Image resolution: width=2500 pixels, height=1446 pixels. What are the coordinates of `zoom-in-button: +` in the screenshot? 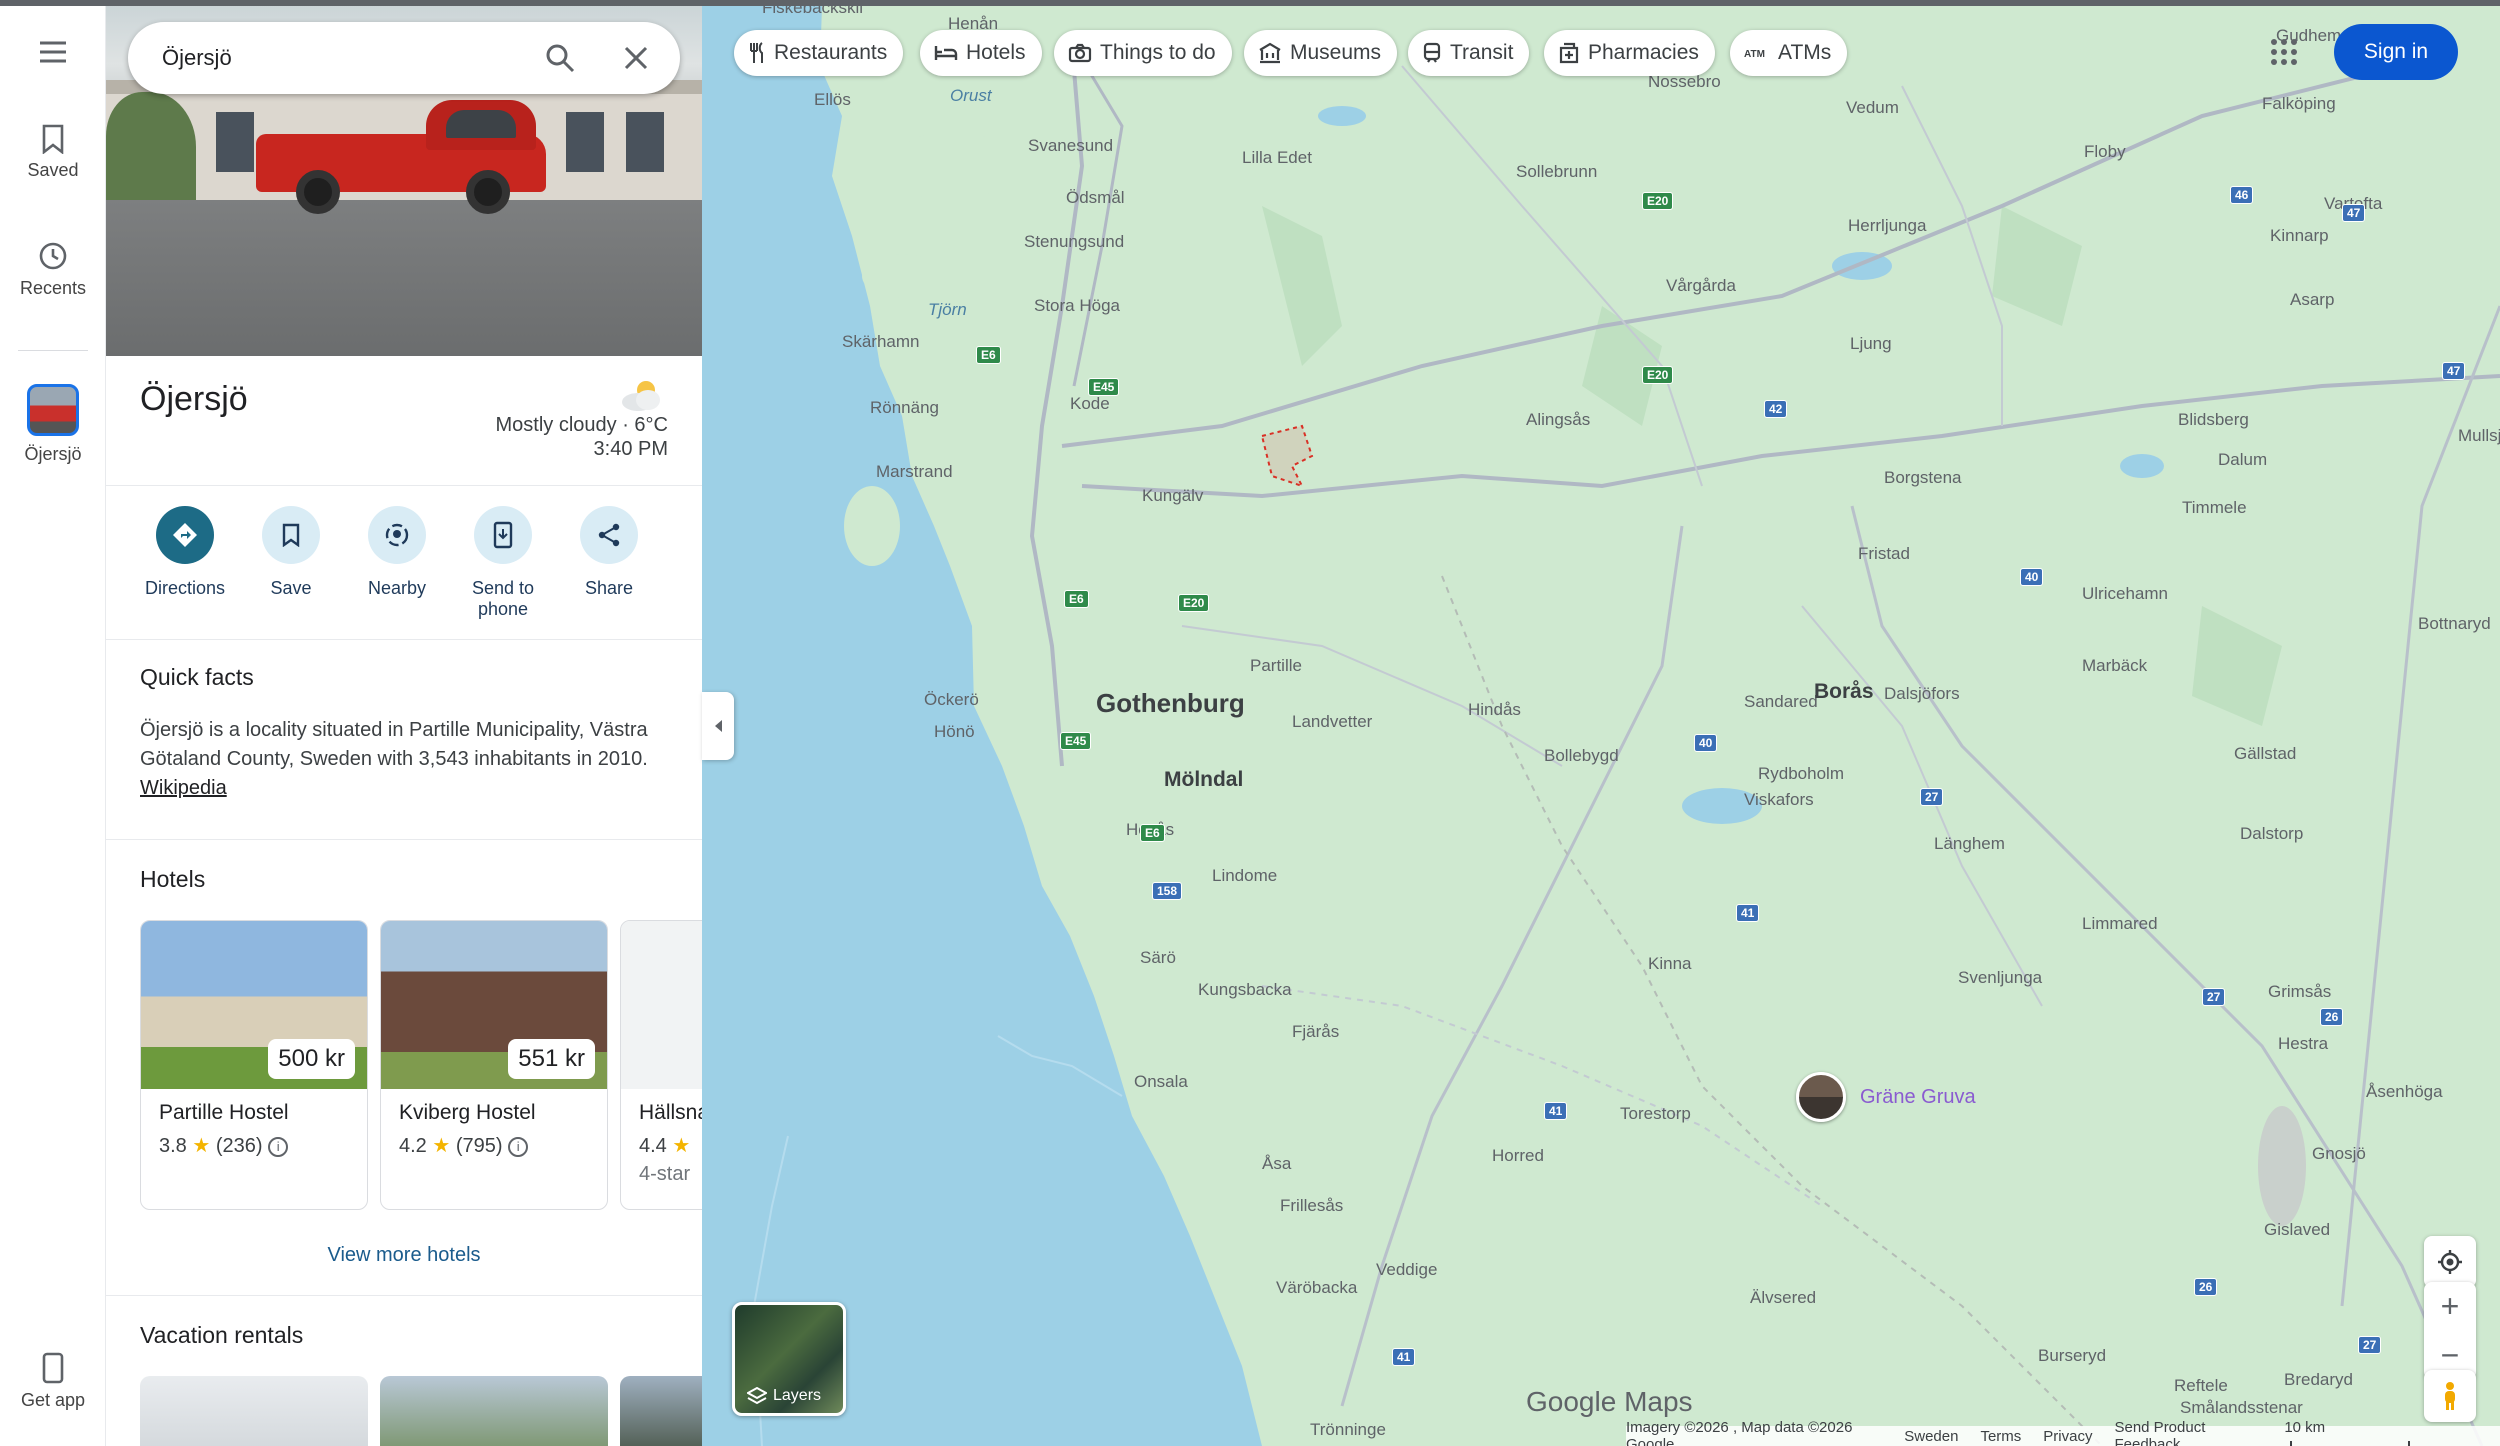 It's located at (2450, 1306).